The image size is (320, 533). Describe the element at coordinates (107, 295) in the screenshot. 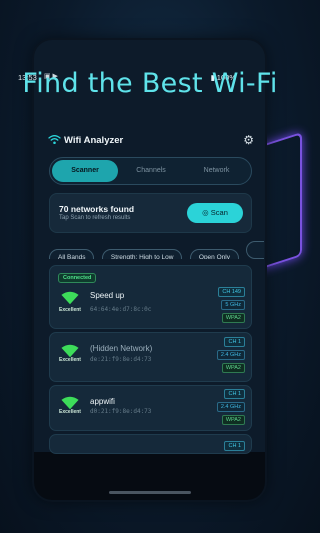

I see `network-ssid: Speed up` at that location.